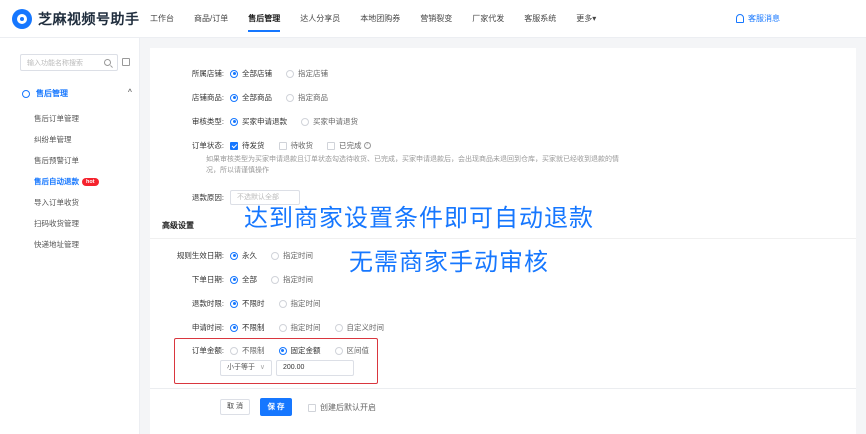  Describe the element at coordinates (207, 327) in the screenshot. I see `apply-time-label: 申请时间:` at that location.